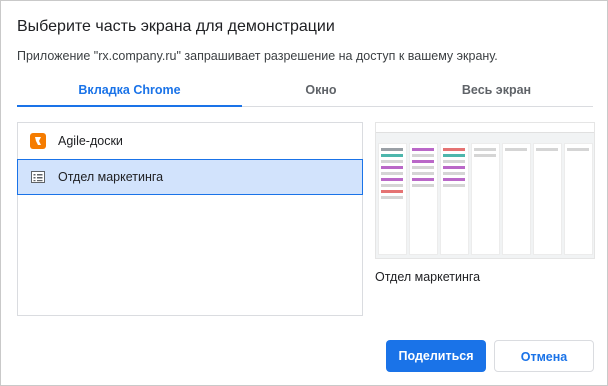 Image resolution: width=608 pixels, height=386 pixels. Describe the element at coordinates (90, 141) in the screenshot. I see `list-item-label: Agile-доски` at that location.